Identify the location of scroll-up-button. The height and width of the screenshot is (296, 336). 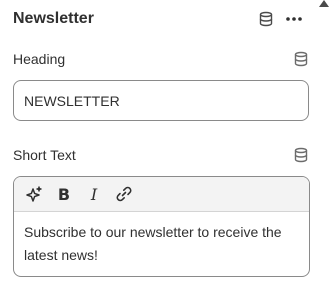
(324, 5).